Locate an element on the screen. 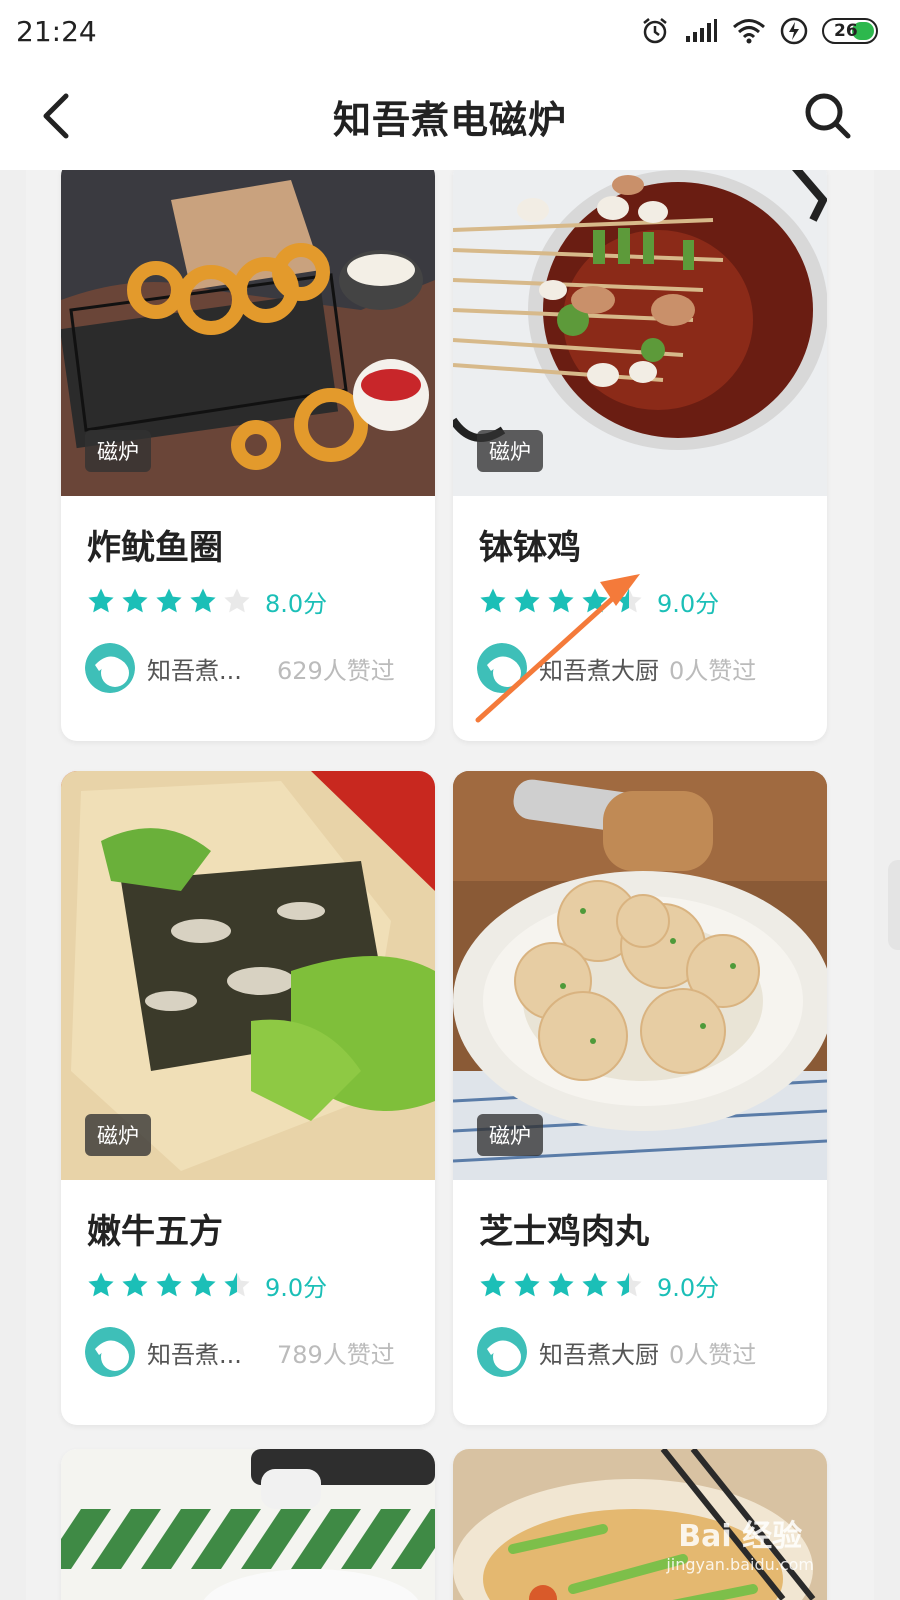 The height and width of the screenshot is (1600, 900). status-icons: 26 is located at coordinates (759, 31).